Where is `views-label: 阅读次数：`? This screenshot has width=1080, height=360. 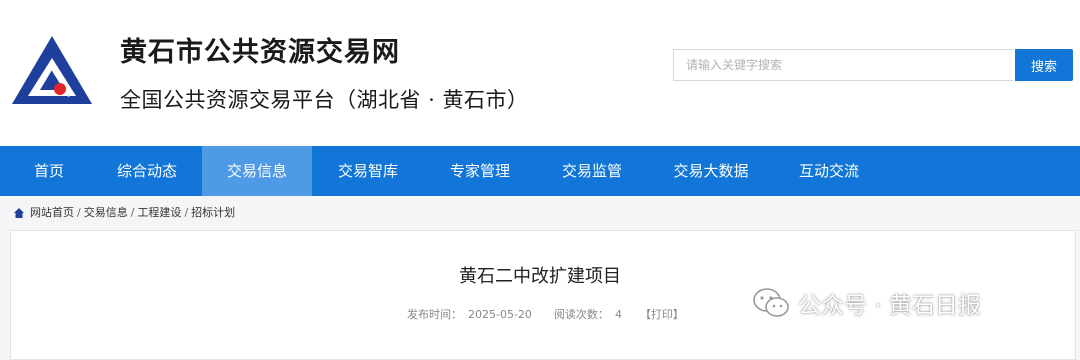 views-label: 阅读次数： is located at coordinates (581, 314).